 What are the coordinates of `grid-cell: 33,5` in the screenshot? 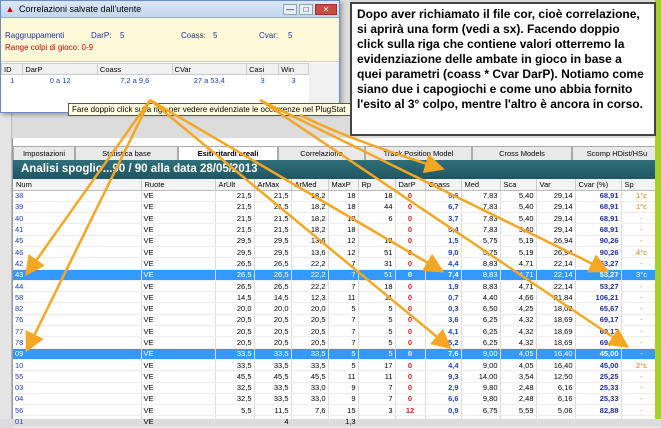 It's located at (310, 365).